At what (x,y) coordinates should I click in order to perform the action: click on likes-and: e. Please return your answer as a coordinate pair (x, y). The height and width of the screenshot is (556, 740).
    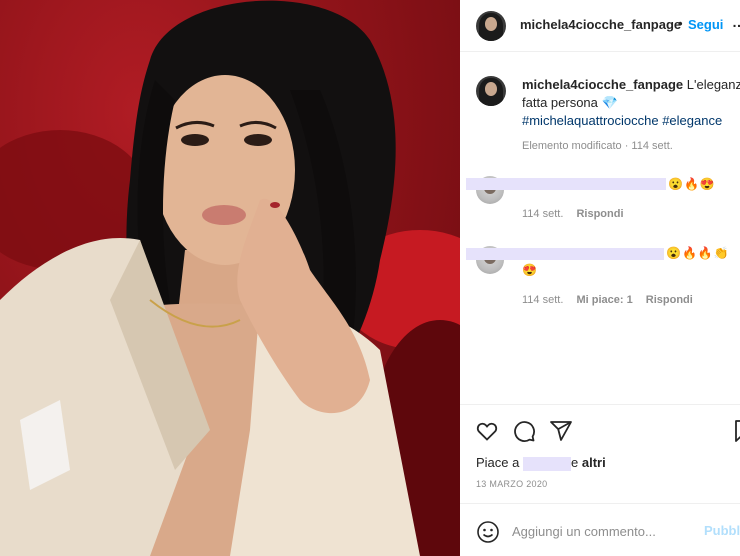
    Looking at the image, I should click on (575, 462).